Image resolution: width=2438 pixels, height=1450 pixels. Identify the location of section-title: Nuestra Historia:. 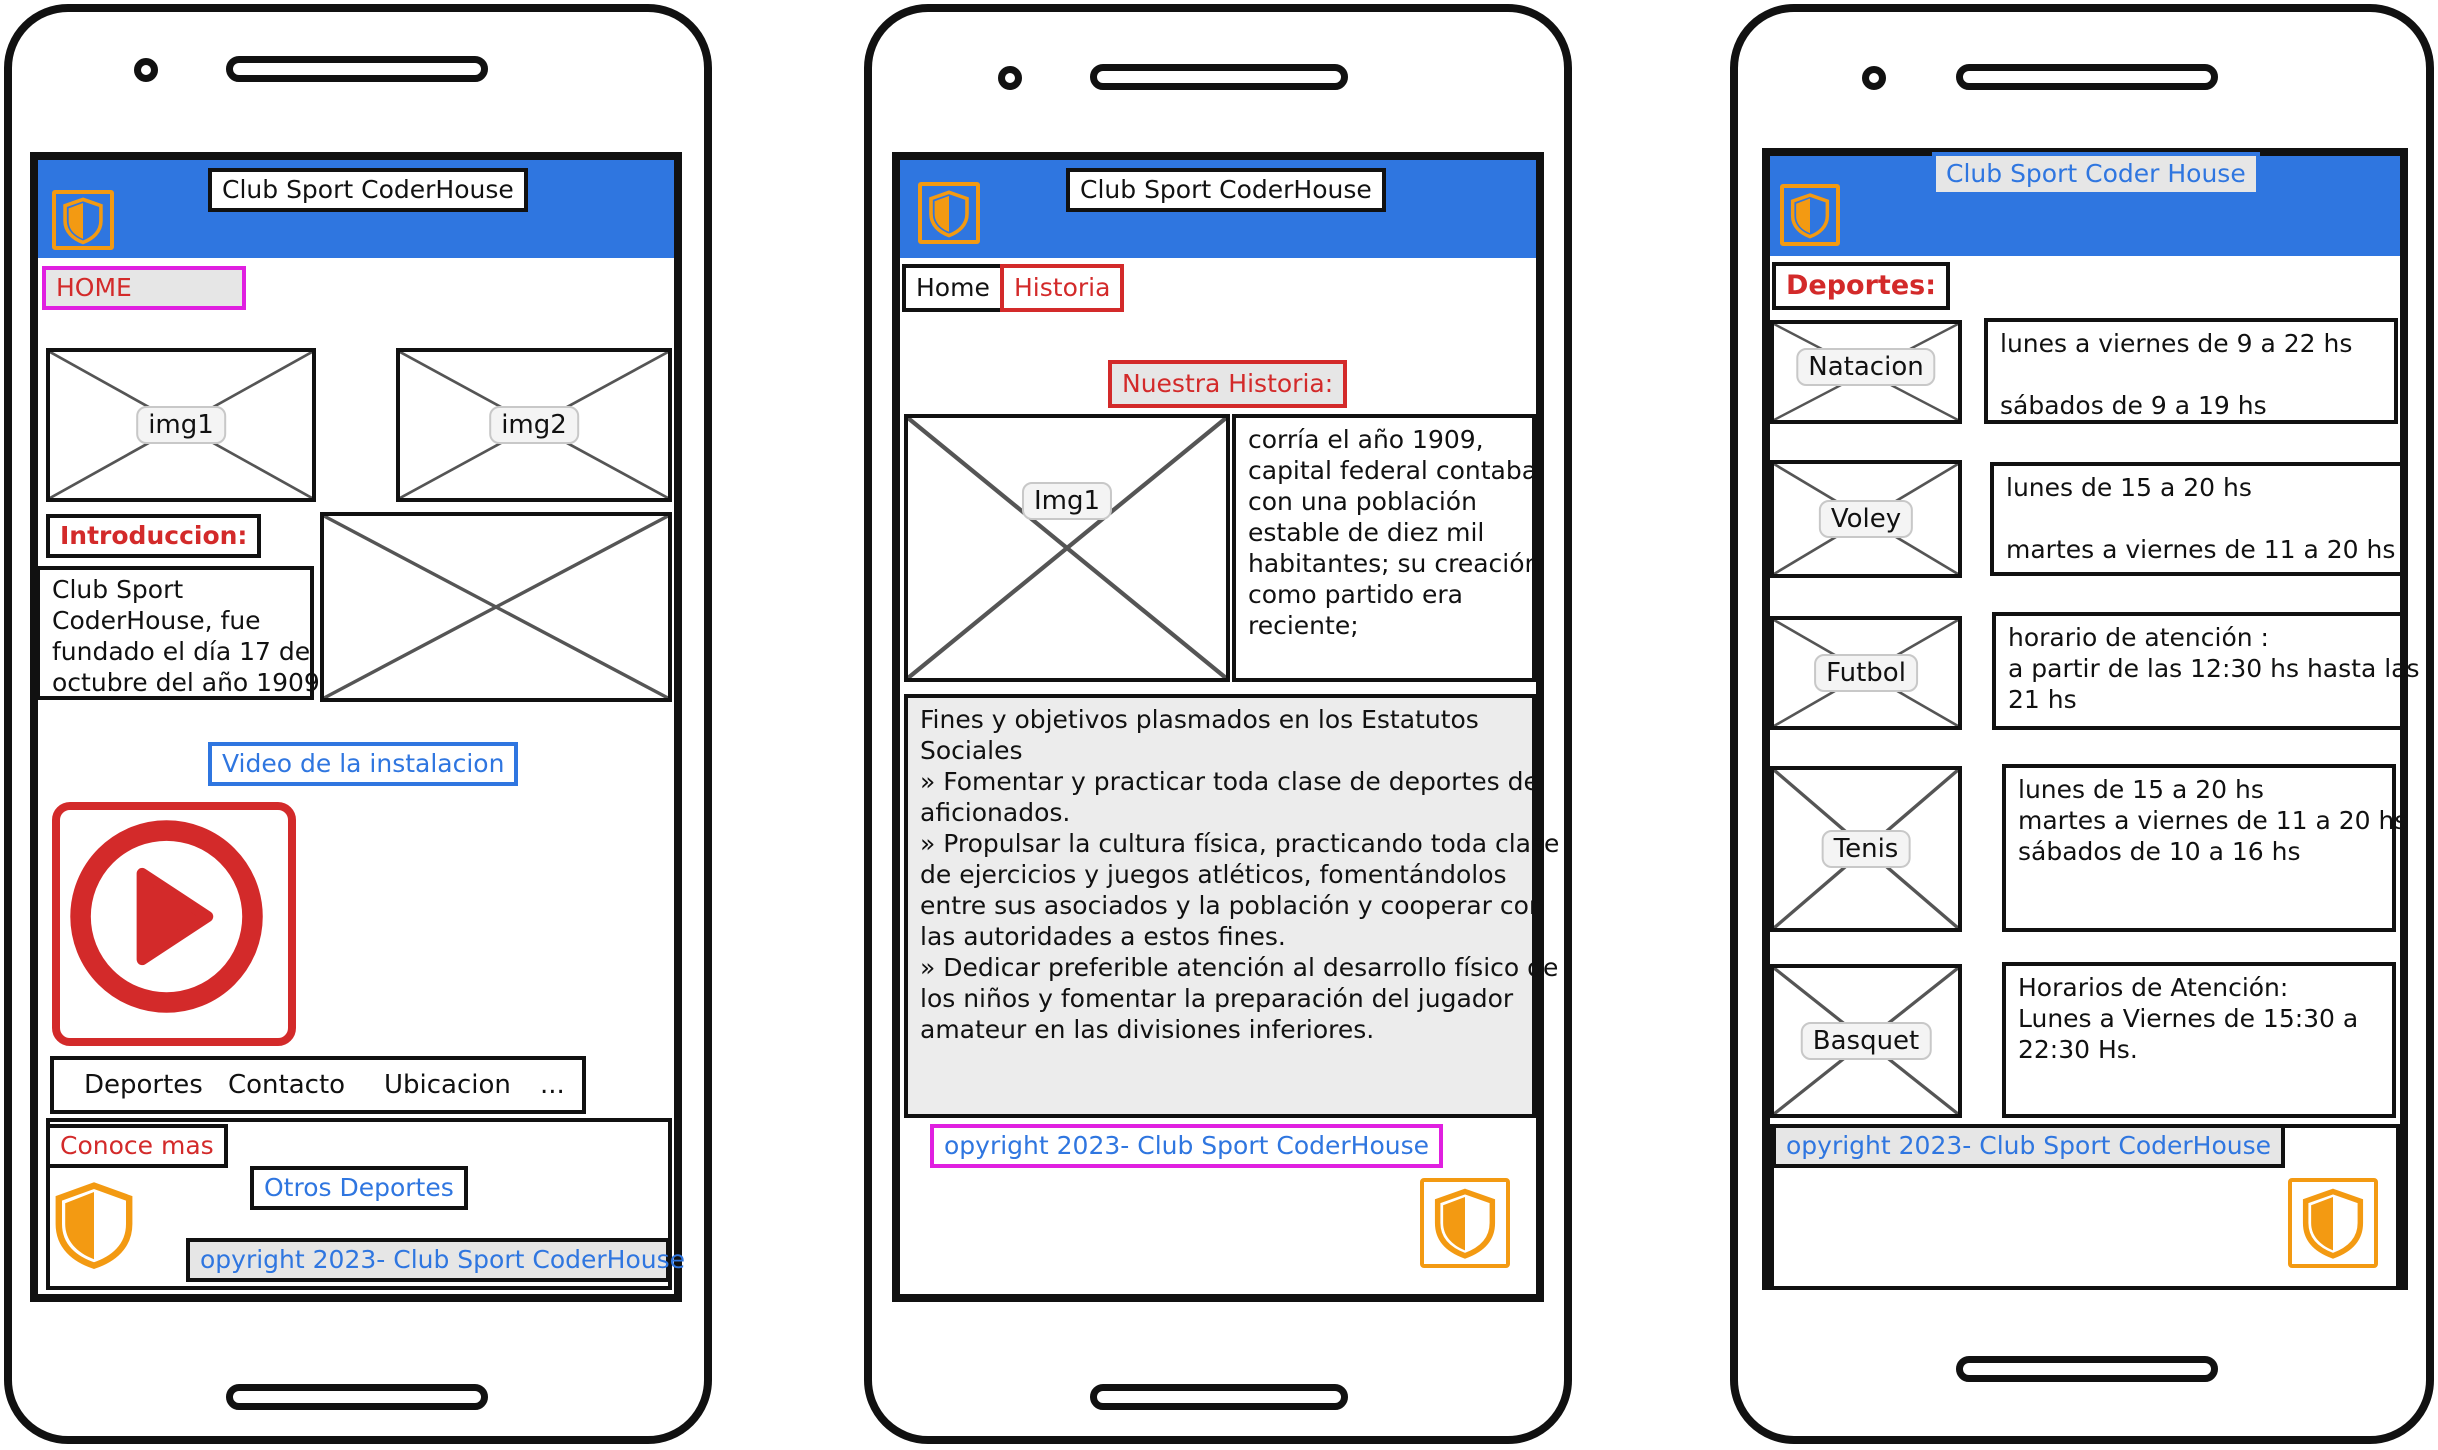
(1228, 384).